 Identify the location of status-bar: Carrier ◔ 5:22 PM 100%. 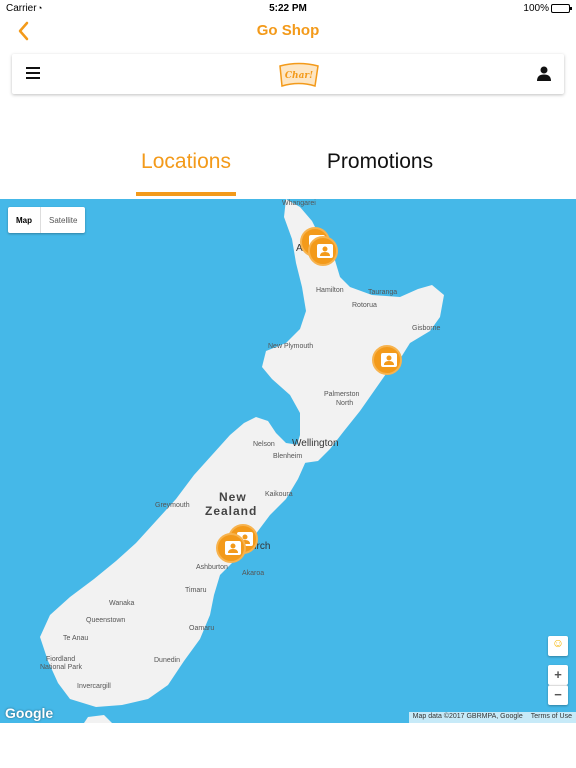
(288, 8).